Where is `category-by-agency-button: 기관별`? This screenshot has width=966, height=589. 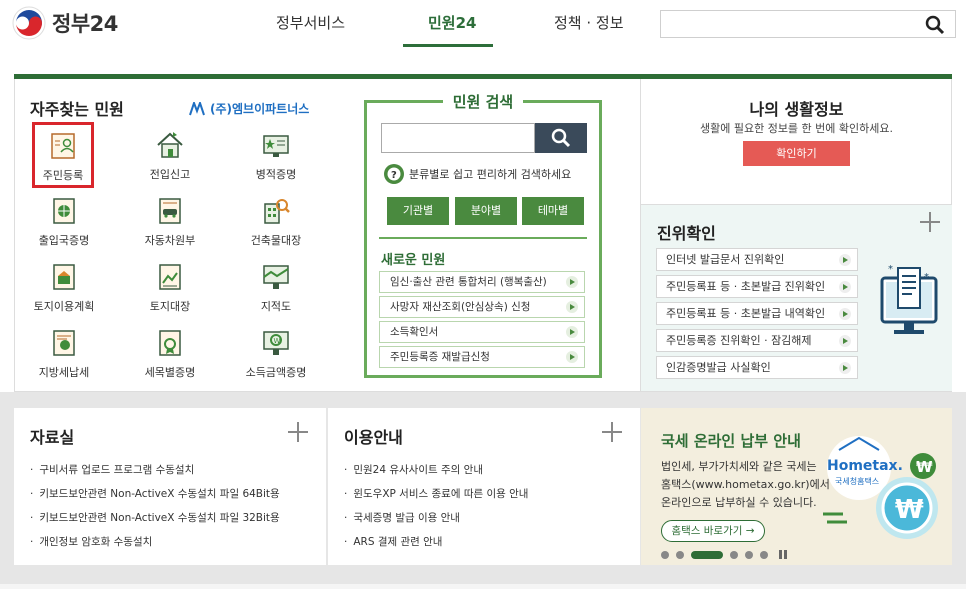
category-by-agency-button: 기관별 is located at coordinates (418, 211).